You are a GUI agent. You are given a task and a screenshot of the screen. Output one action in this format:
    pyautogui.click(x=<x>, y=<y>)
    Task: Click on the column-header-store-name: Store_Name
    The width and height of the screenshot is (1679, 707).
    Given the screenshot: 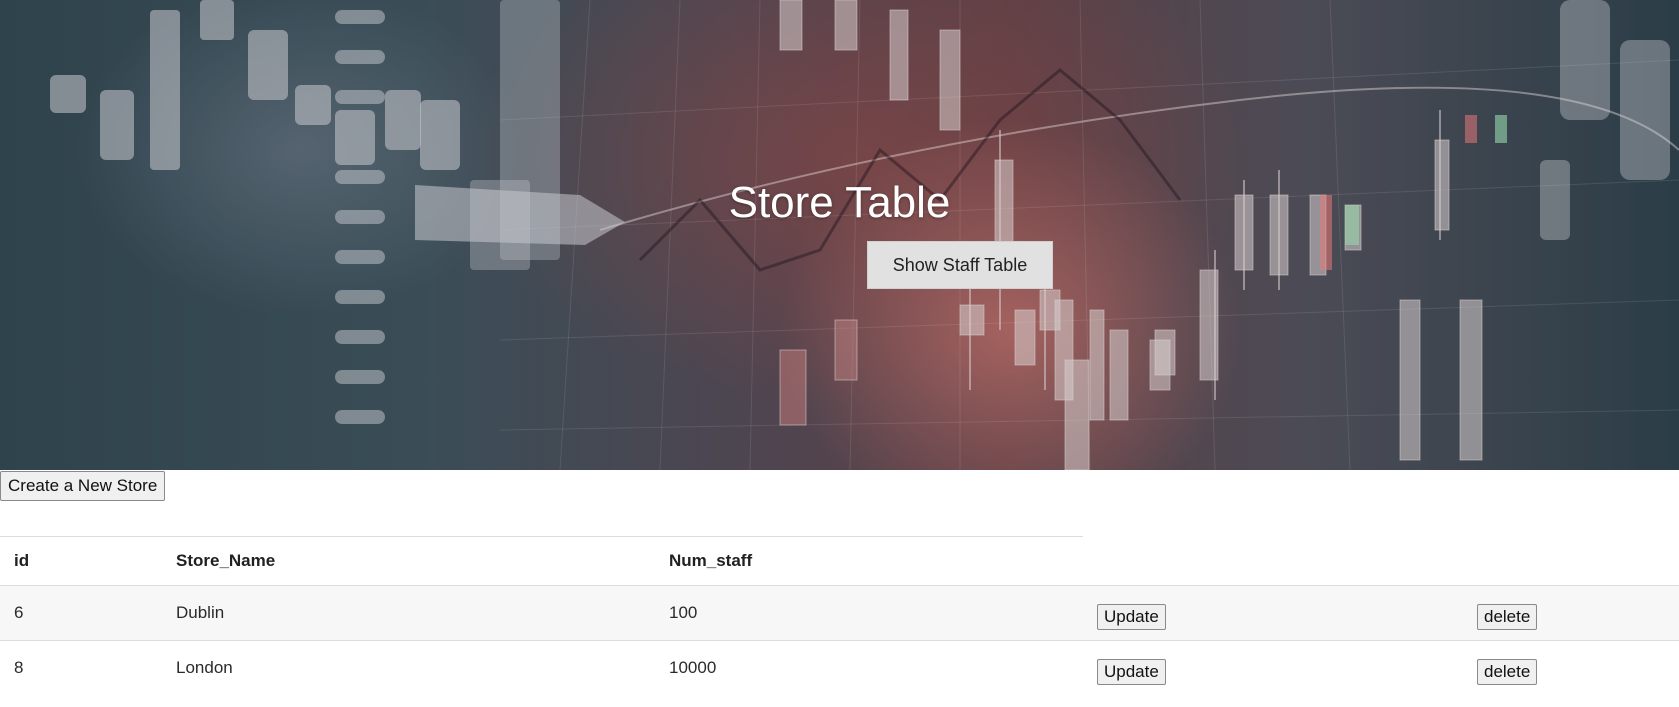 What is the action you would take?
    pyautogui.click(x=408, y=561)
    